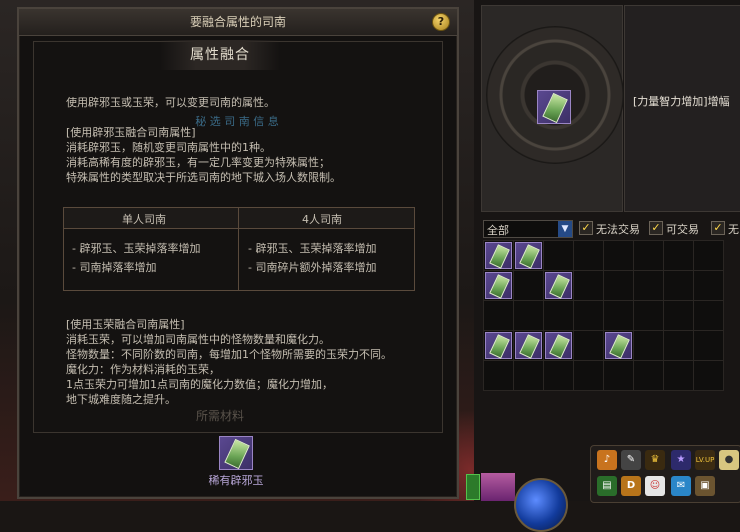 The height and width of the screenshot is (532, 740). I want to click on dialog-title: 要融合属性的司南, so click(238, 22).